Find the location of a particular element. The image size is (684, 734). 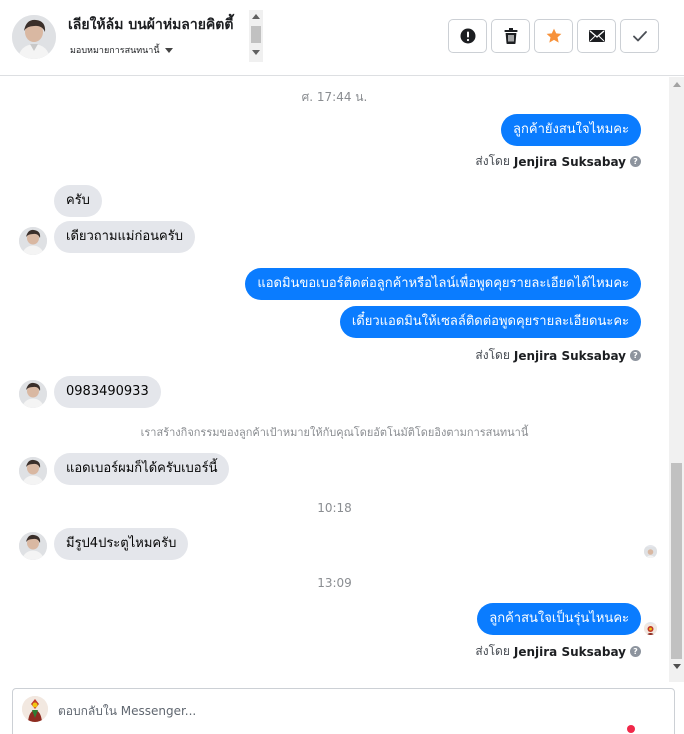

star-button is located at coordinates (553, 36).